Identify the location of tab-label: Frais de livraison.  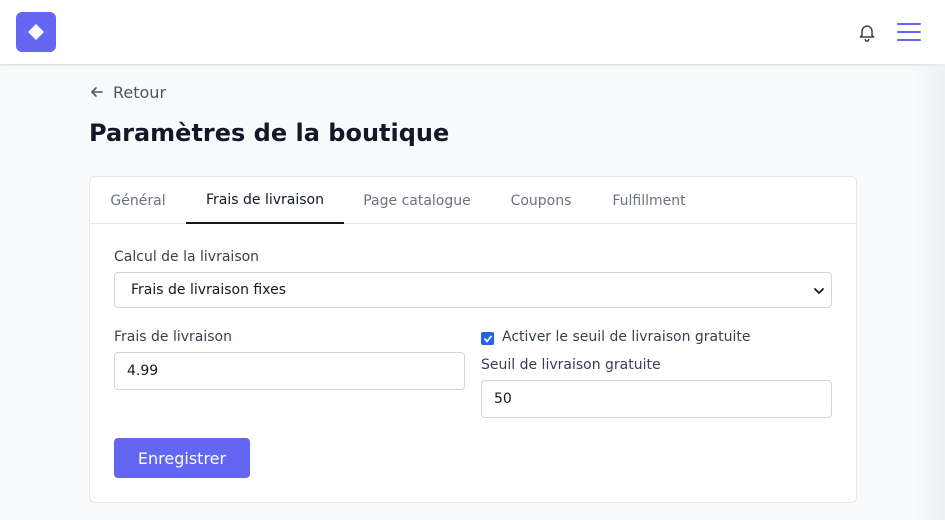
(265, 199).